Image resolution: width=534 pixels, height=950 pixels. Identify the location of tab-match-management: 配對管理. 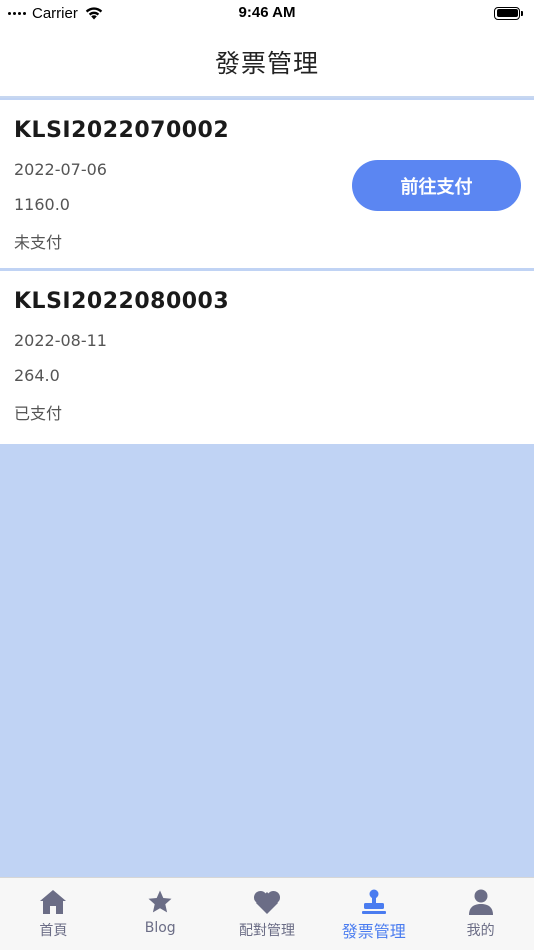
(267, 914).